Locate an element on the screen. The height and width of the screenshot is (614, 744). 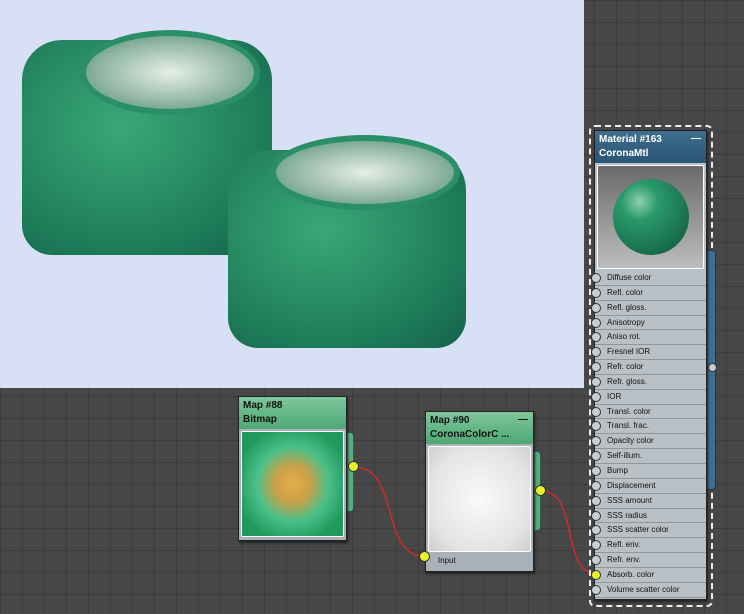
material-slot: Absorb. color is located at coordinates (648, 575).